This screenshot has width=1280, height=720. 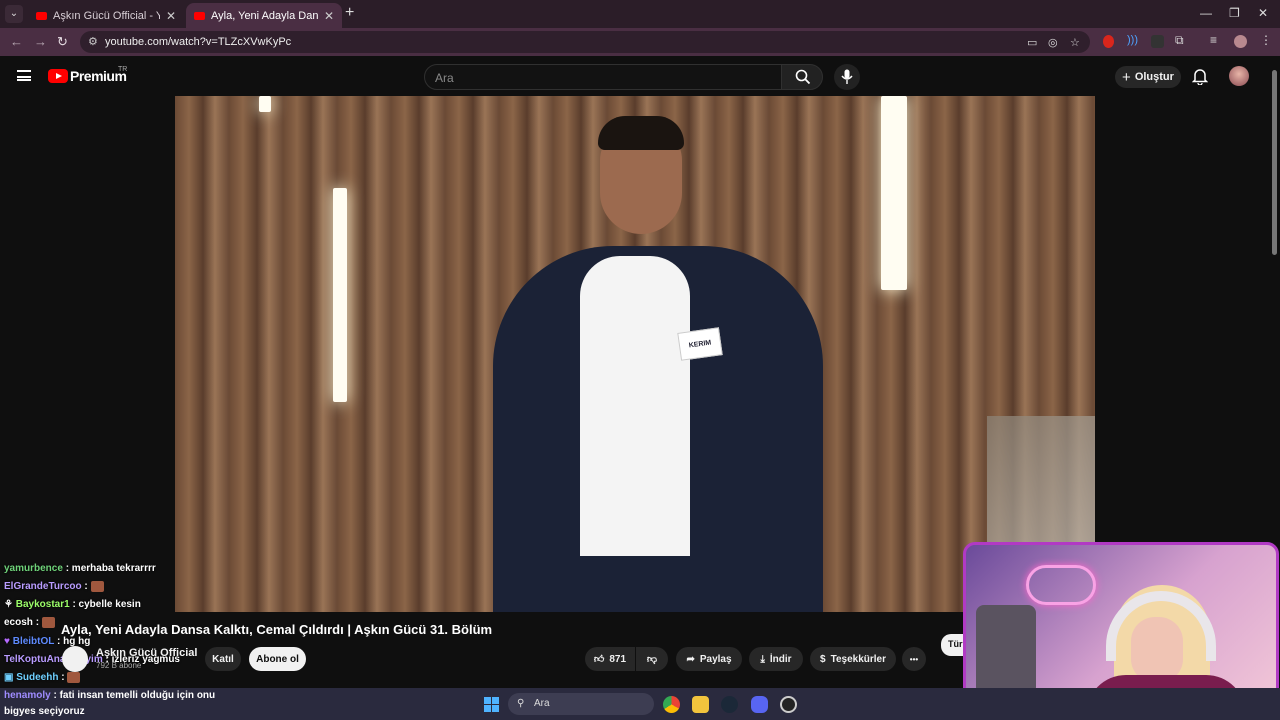 I want to click on youtube-header: Premium TR Ara + Oluştur, so click(x=640, y=76).